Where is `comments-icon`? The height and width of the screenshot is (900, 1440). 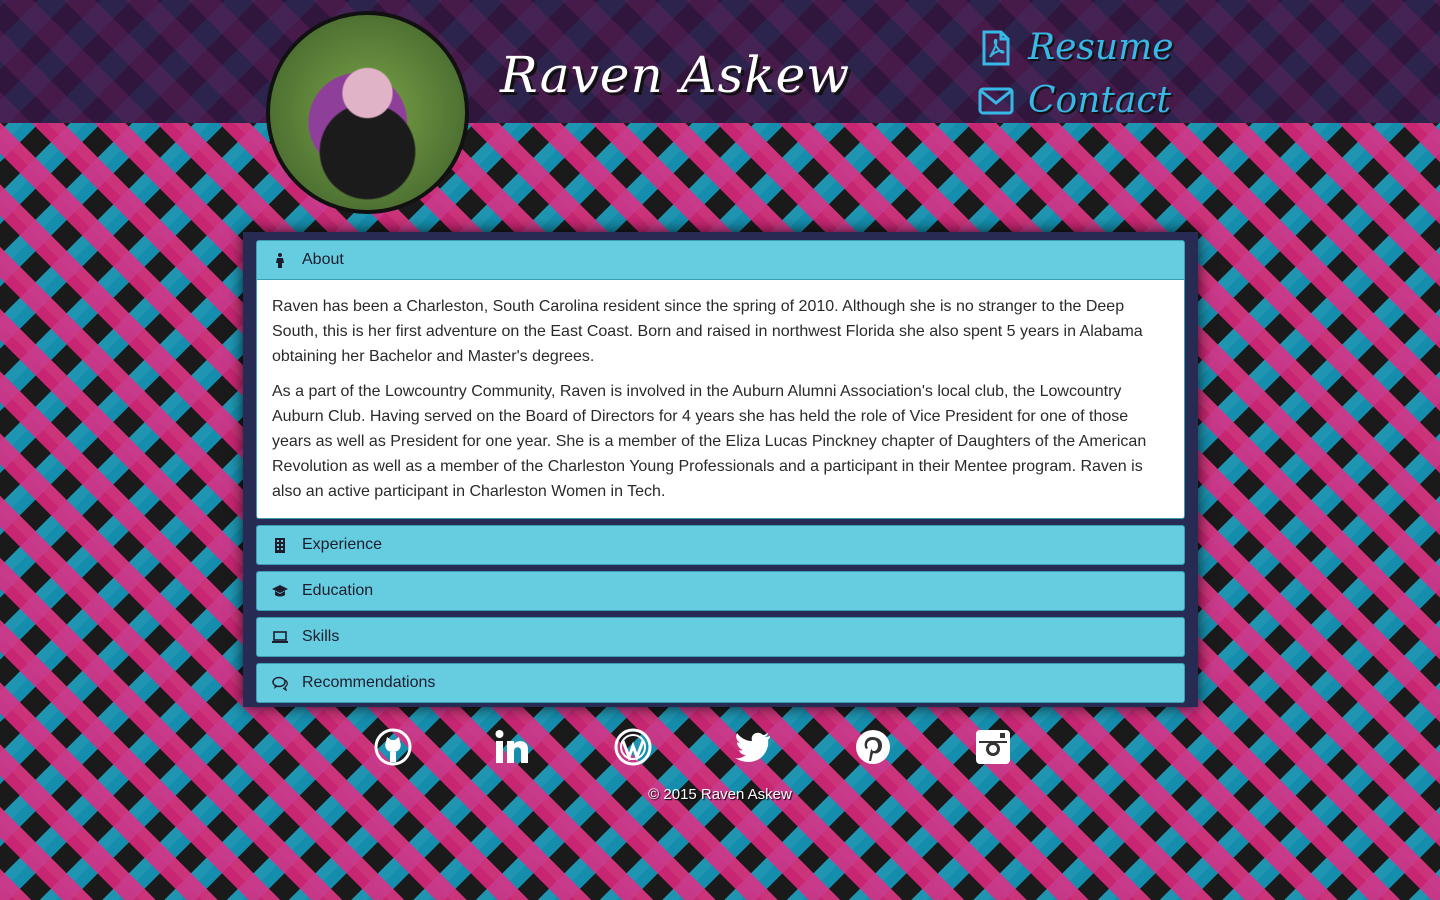 comments-icon is located at coordinates (280, 683).